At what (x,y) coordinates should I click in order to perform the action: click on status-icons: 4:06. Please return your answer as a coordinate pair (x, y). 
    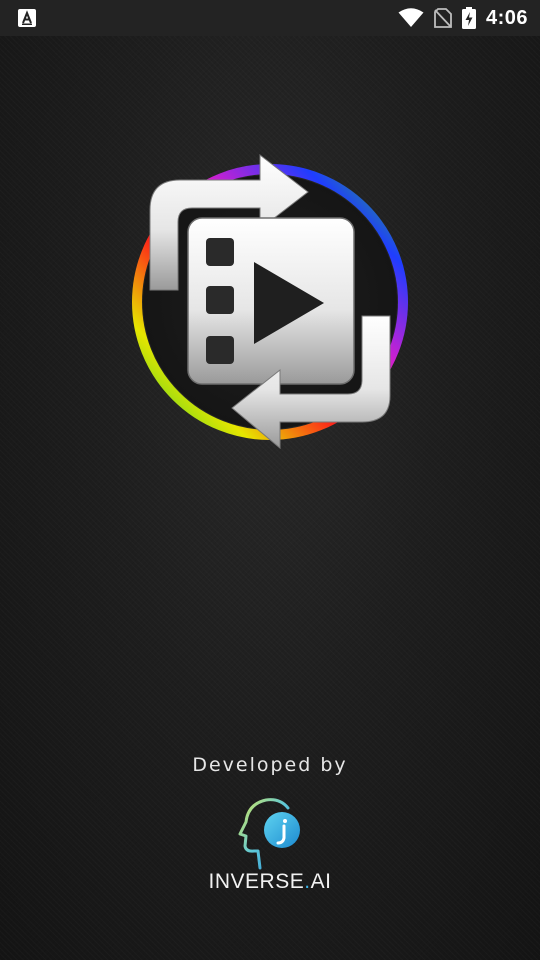
    Looking at the image, I should click on (463, 18).